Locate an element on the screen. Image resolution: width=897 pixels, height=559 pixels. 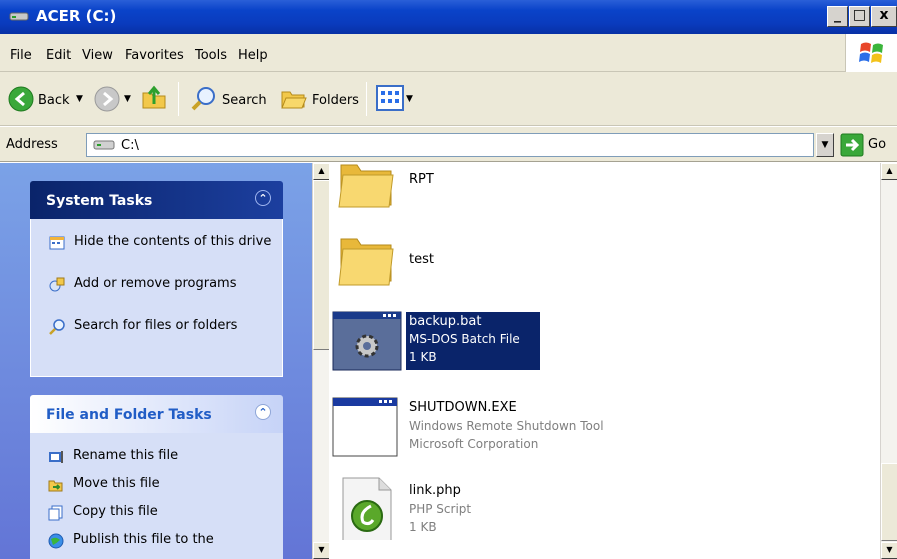
add-remove-programs-icon is located at coordinates (57, 284).